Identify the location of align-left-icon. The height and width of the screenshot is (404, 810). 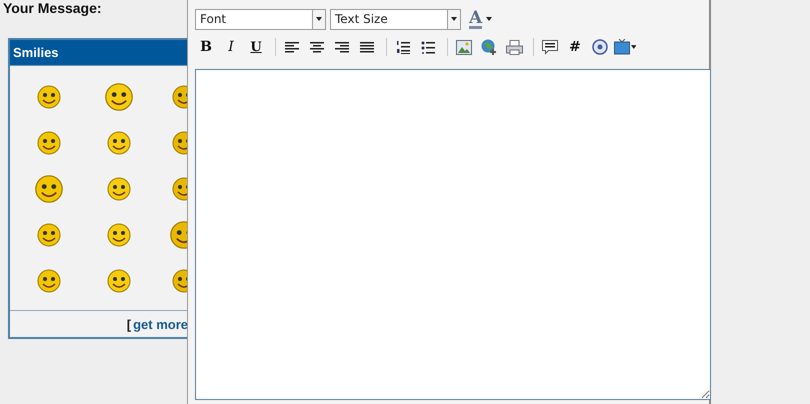
(292, 47).